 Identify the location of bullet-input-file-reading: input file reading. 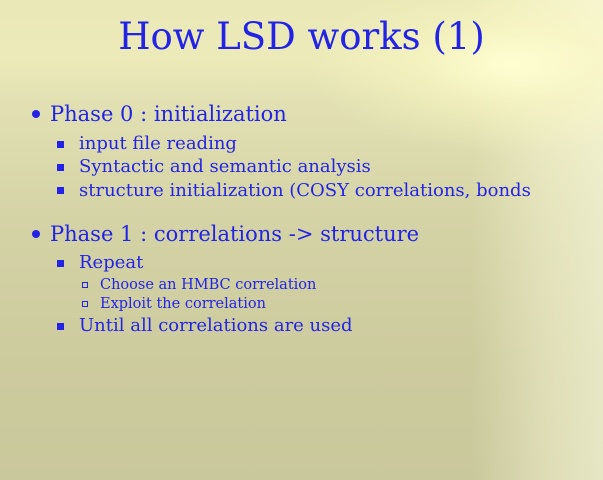
(158, 143).